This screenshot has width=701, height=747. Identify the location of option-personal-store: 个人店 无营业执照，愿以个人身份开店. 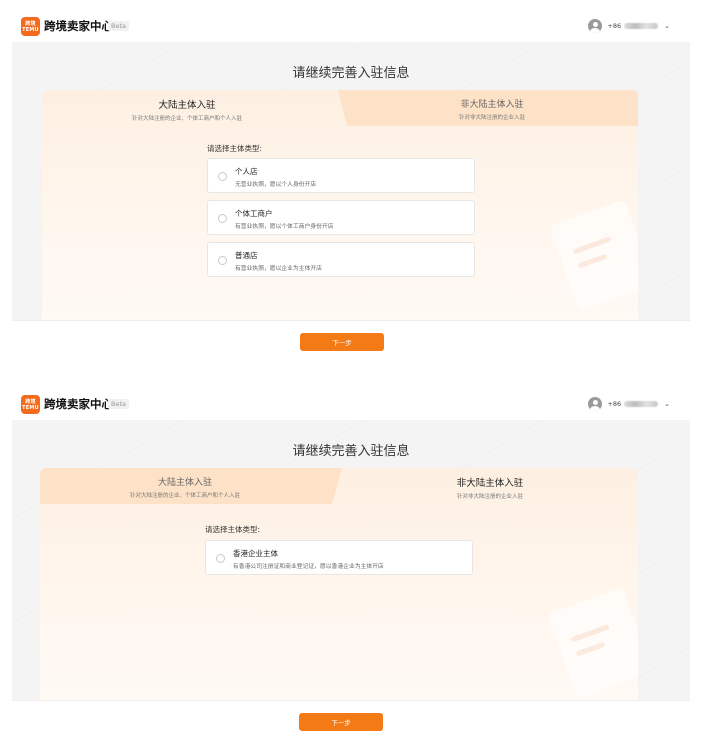
(341, 175).